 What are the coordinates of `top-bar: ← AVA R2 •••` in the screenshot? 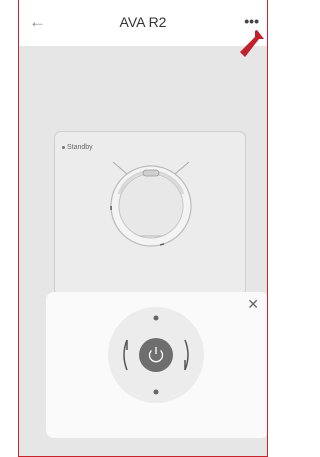 It's located at (143, 23).